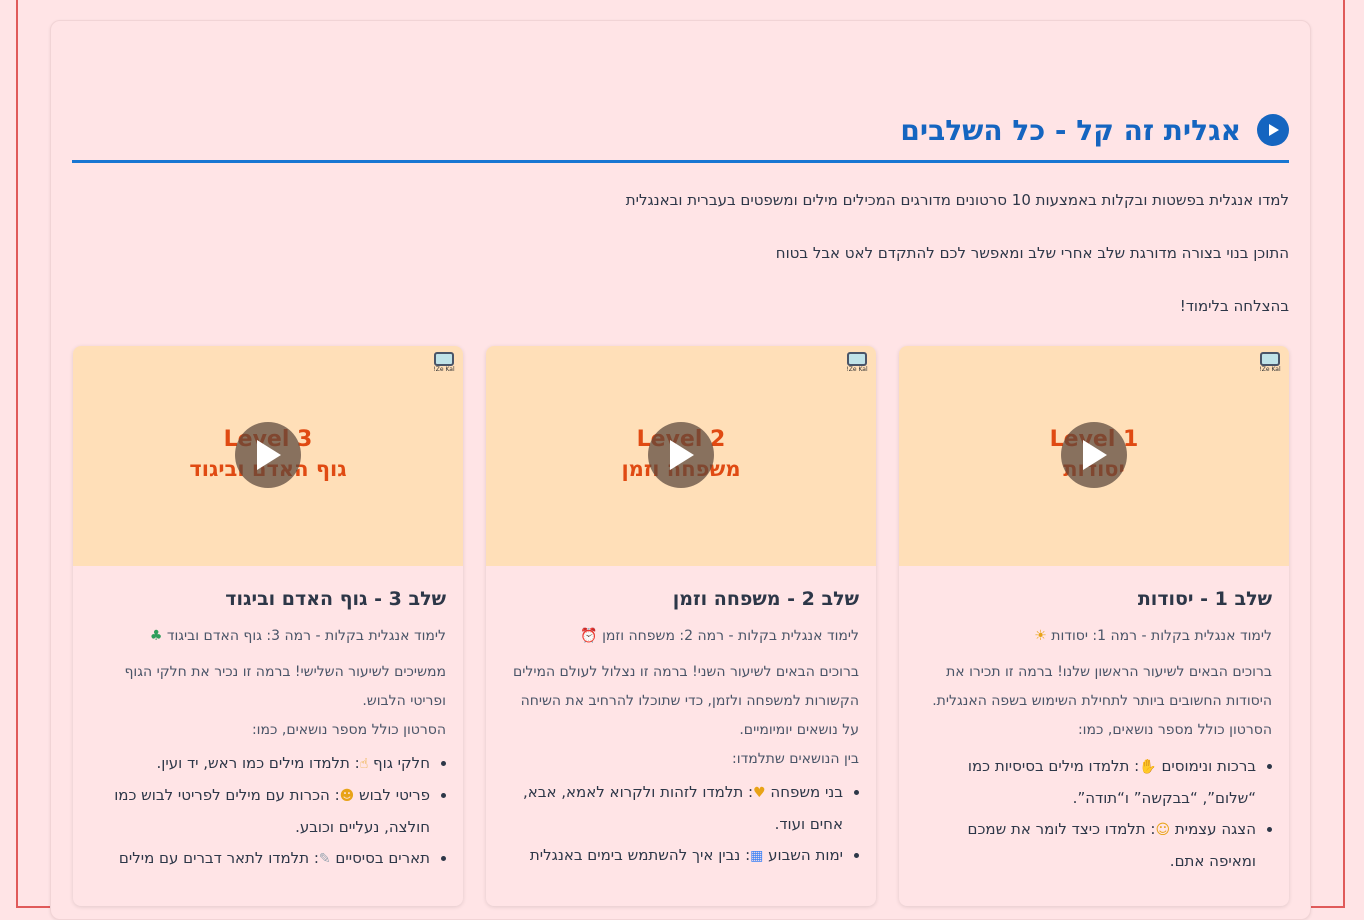  Describe the element at coordinates (1153, 636) in the screenshot. I see `card-subtitle: לימוד אנגלית בקלות - רמה 1: יסודות ☀` at that location.